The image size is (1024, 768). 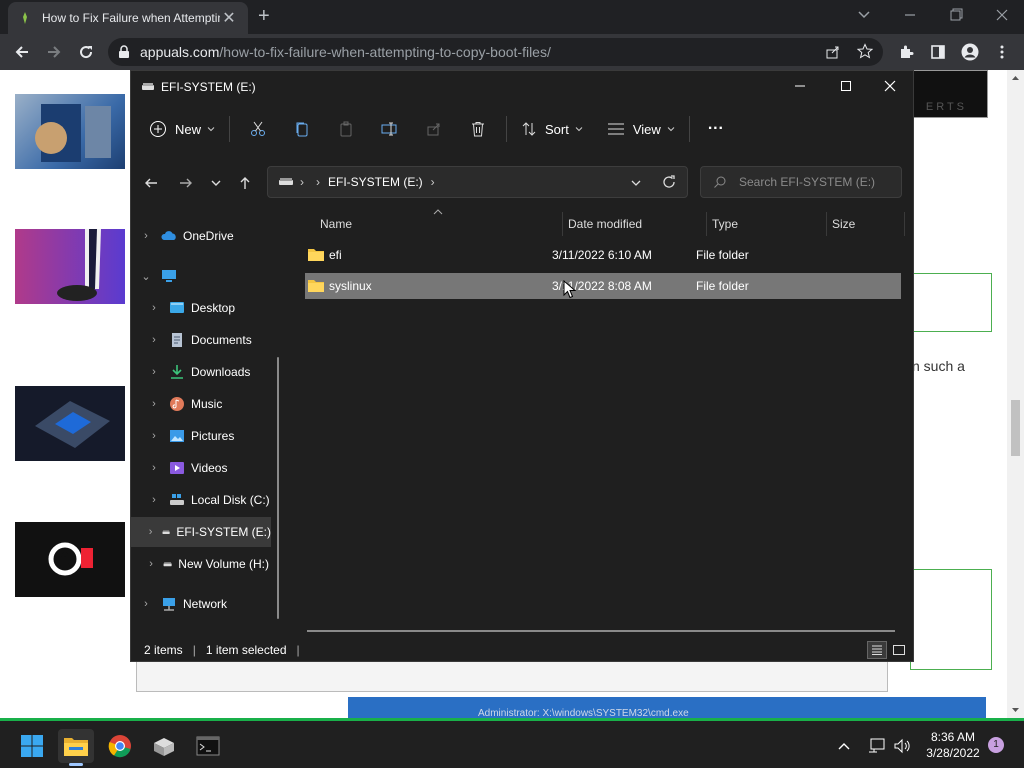 I want to click on minimize-icon, so click(x=910, y=15).